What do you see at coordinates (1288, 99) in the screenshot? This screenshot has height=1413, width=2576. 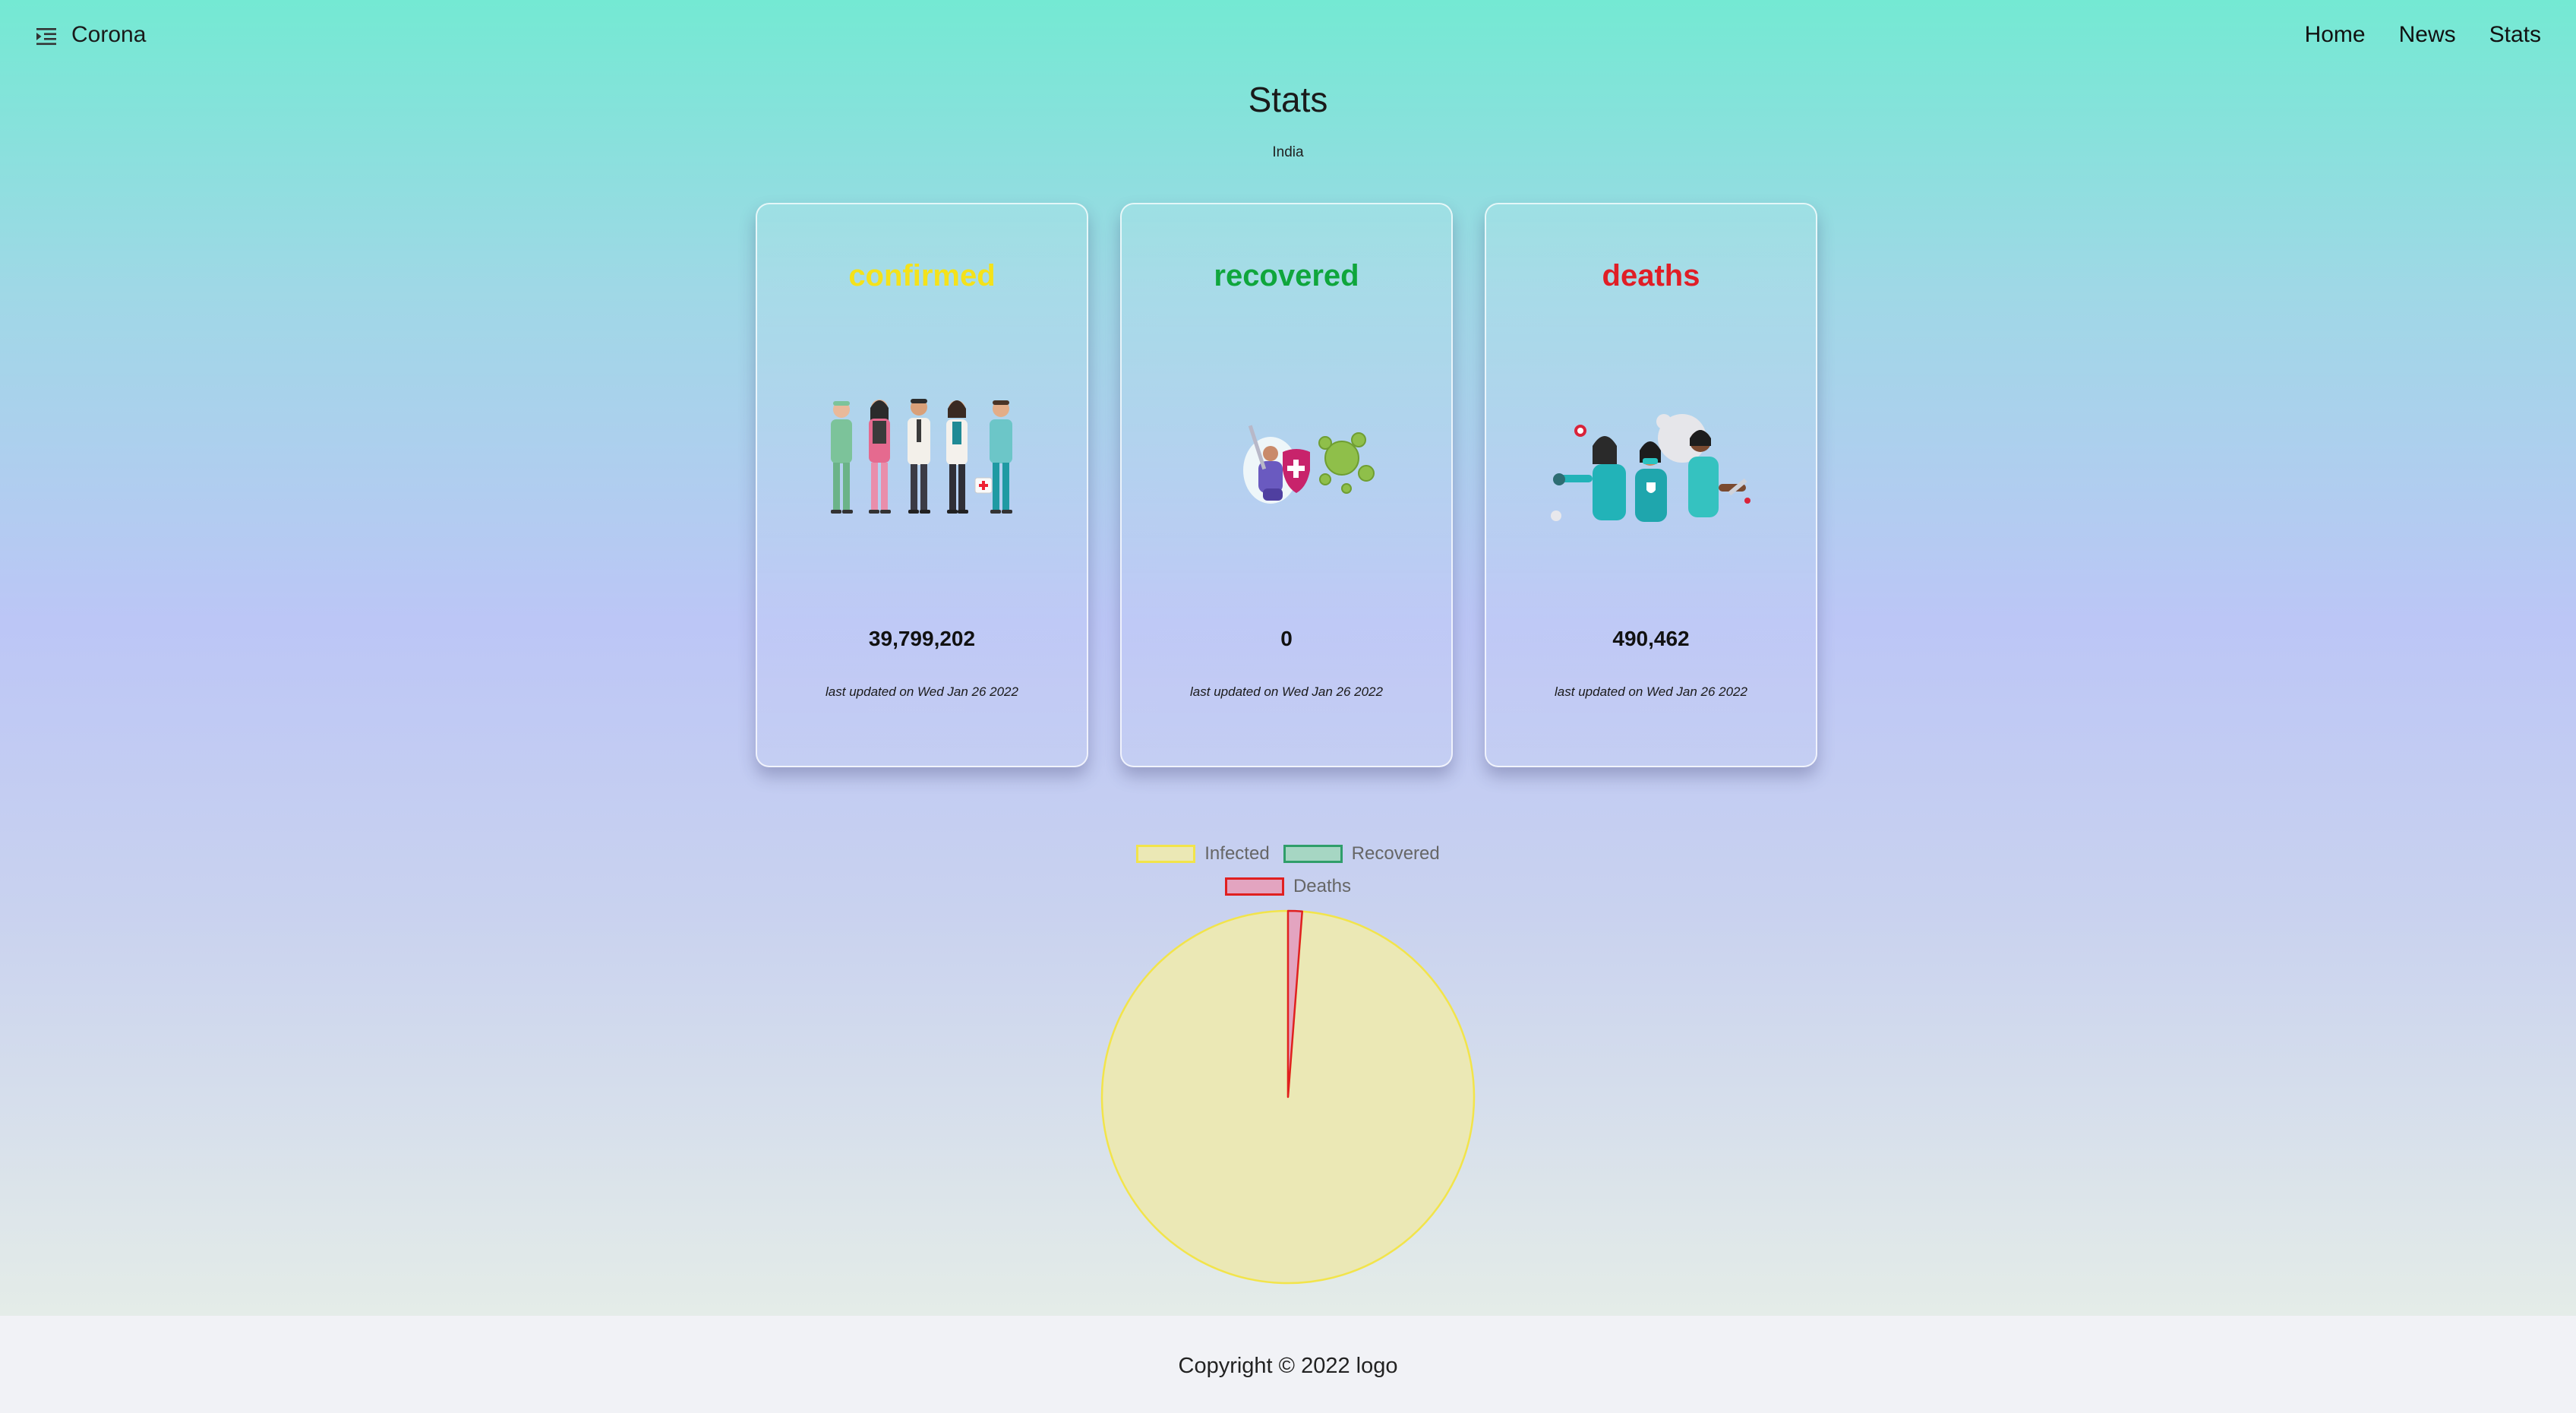 I see `page-title: Stats` at bounding box center [1288, 99].